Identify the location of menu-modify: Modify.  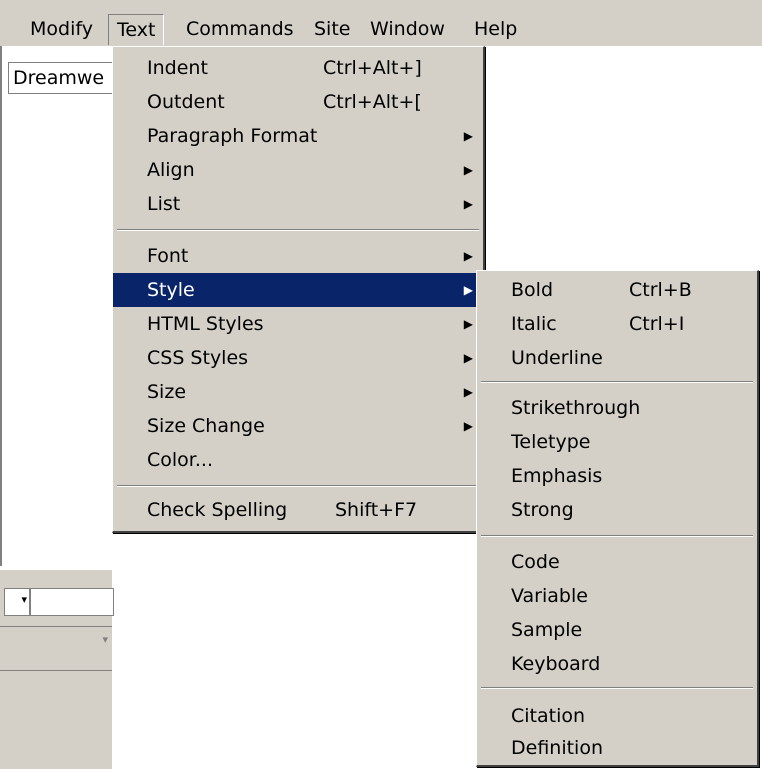
(61, 29).